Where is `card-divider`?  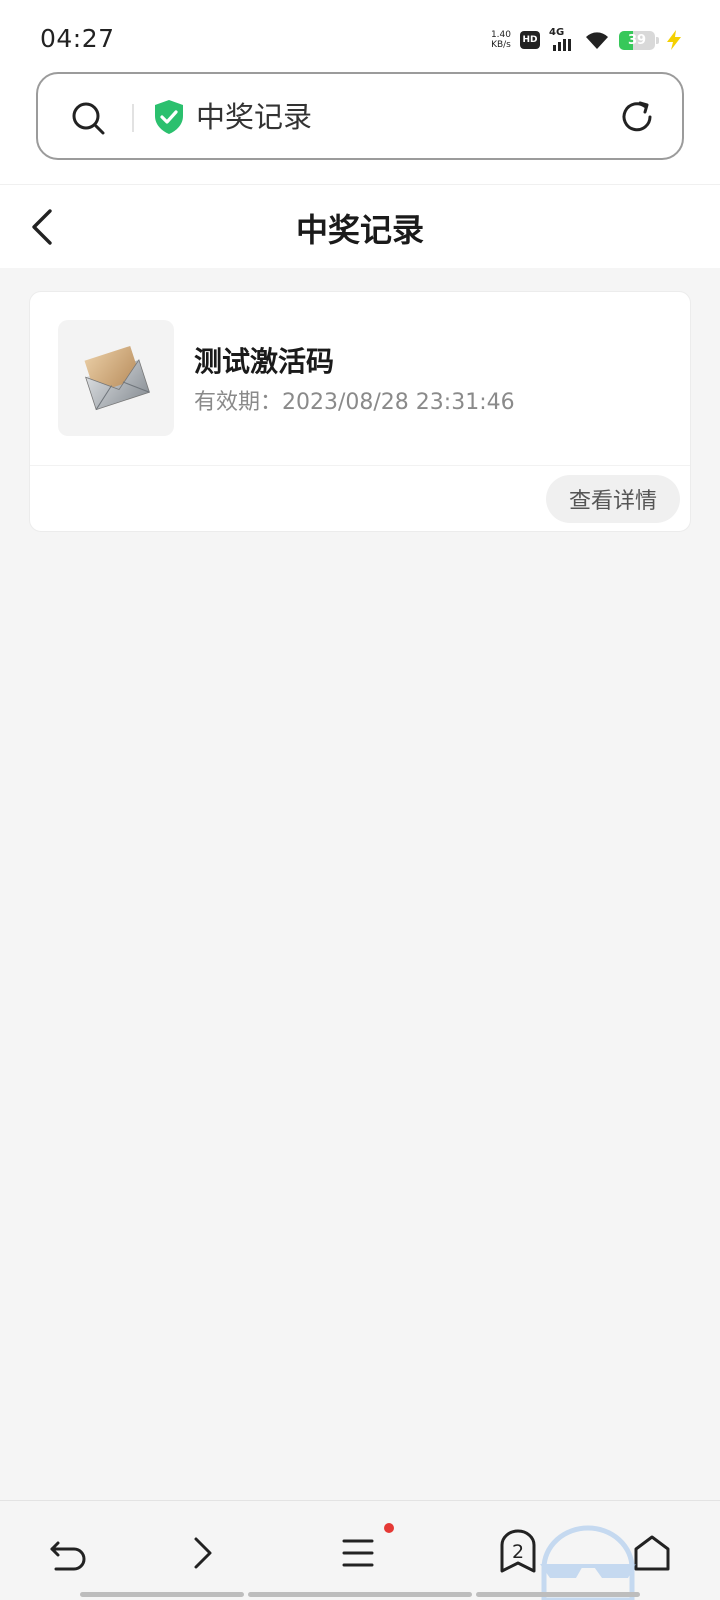 card-divider is located at coordinates (360, 465).